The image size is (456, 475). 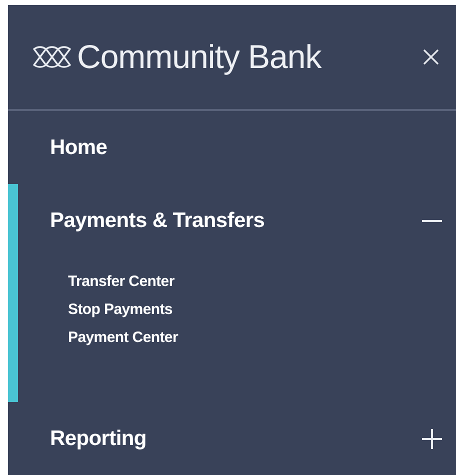 I want to click on close-icon, so click(x=431, y=57).